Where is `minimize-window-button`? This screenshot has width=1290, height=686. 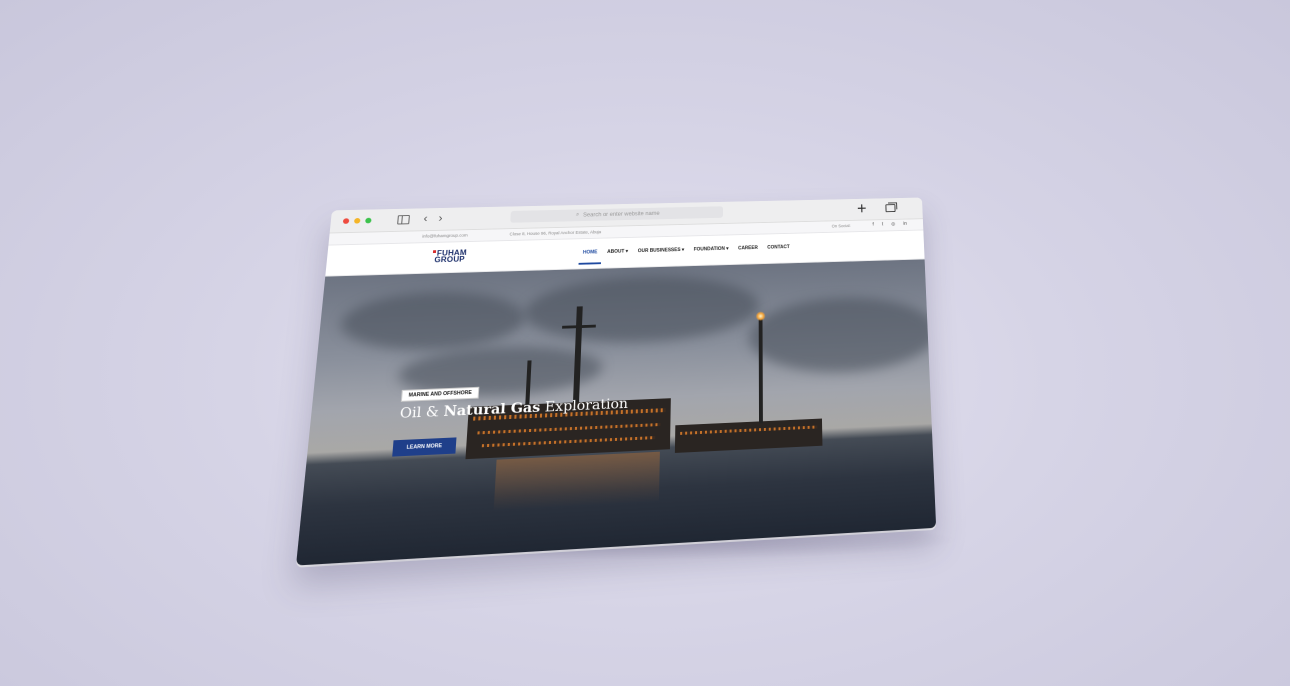 minimize-window-button is located at coordinates (357, 221).